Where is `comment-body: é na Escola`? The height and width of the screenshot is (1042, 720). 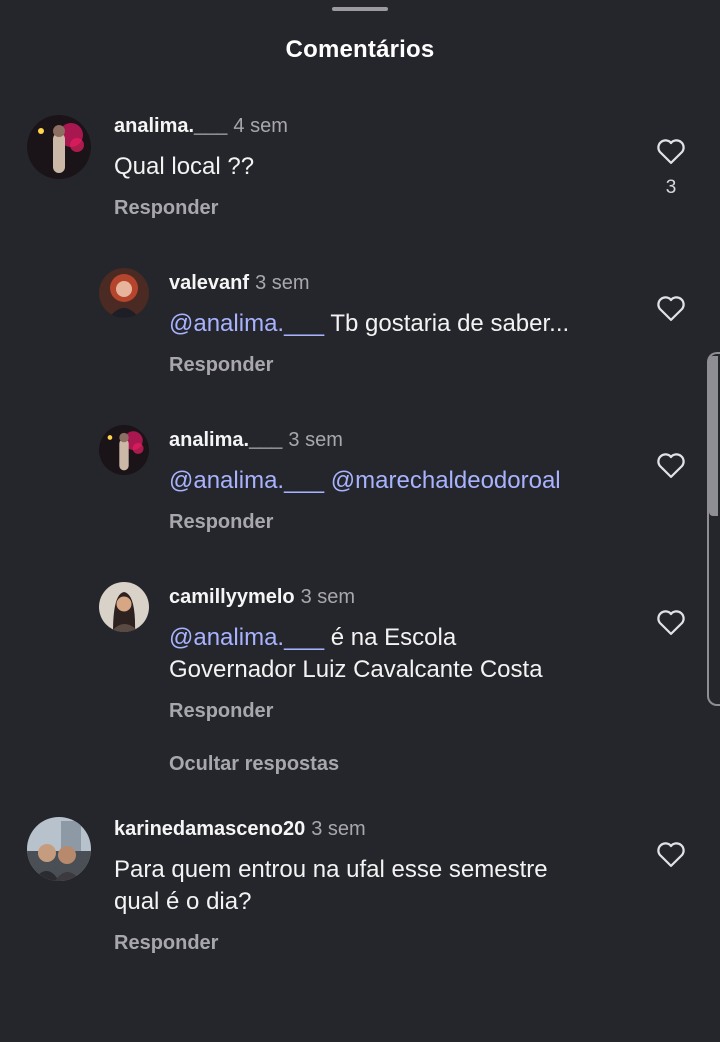
comment-body: é na Escola is located at coordinates (390, 637).